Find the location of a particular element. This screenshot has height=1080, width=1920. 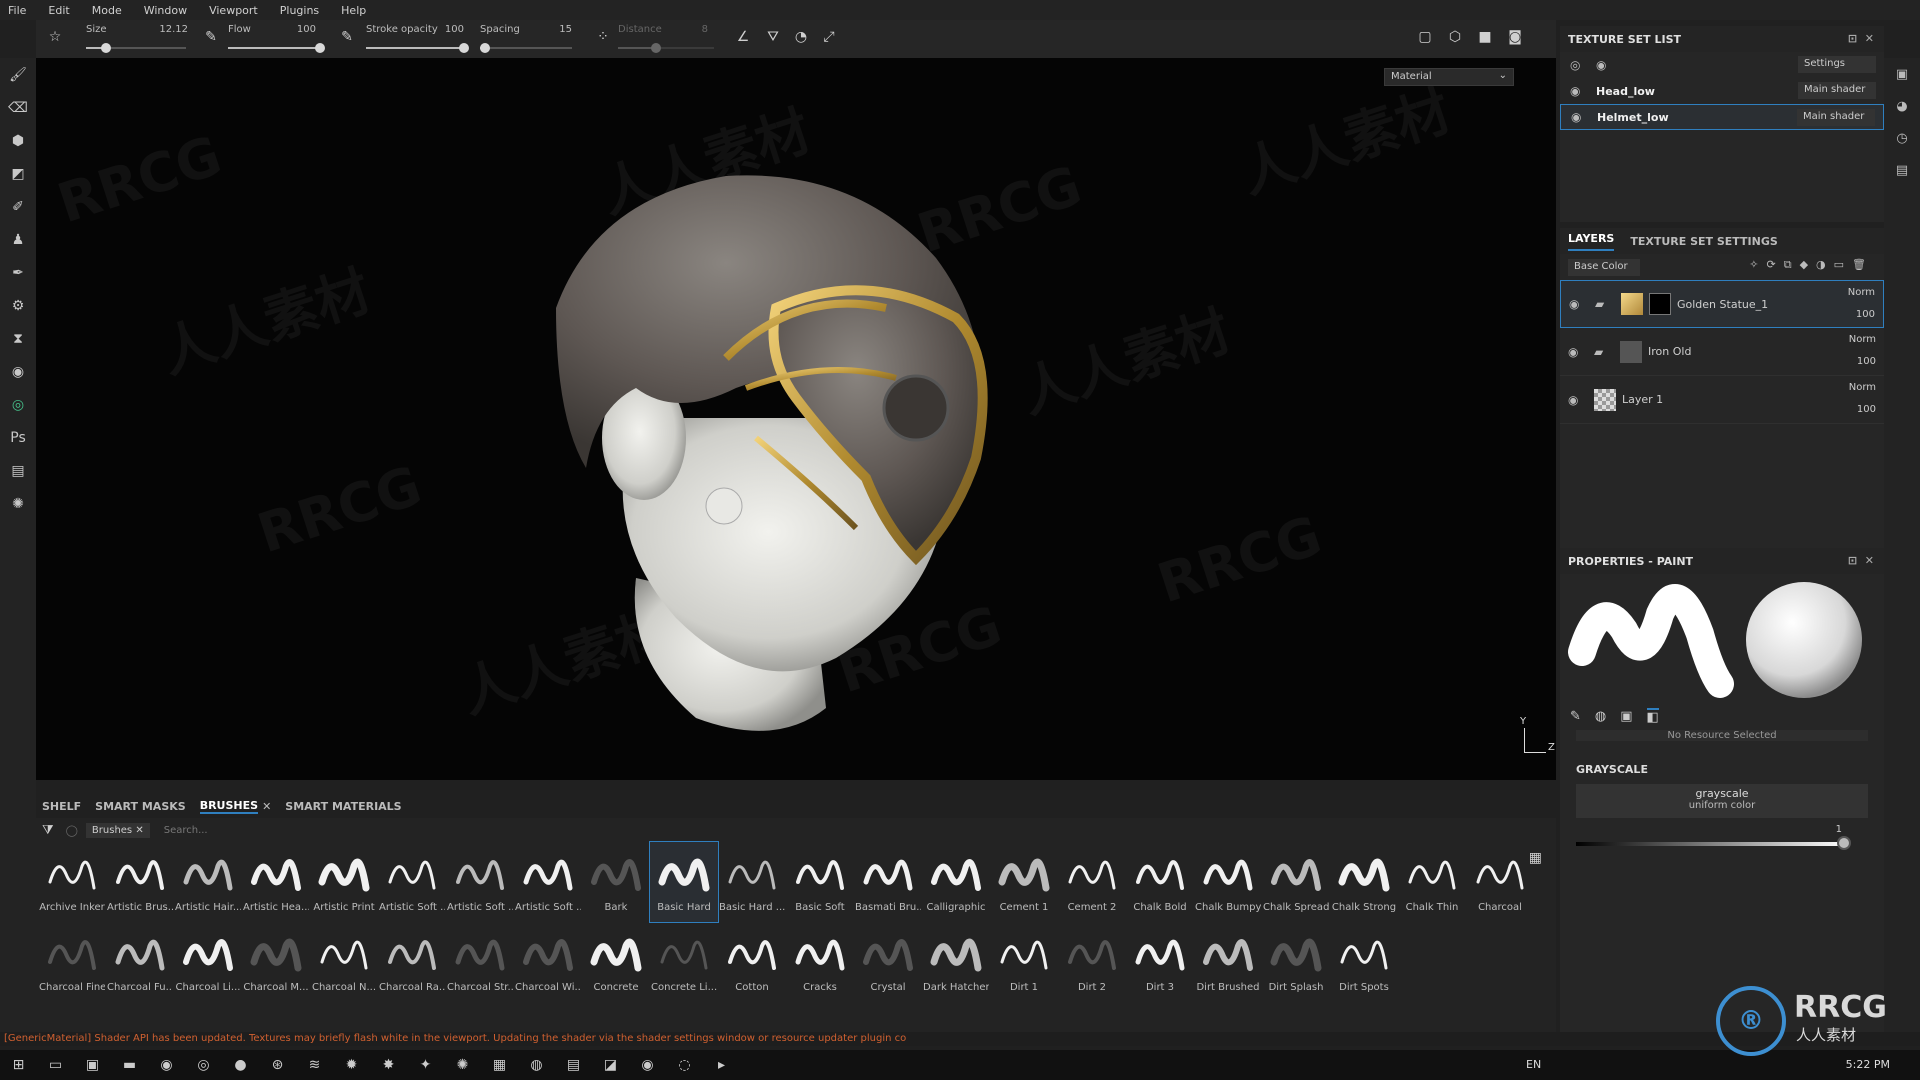

app-icon: ▦ is located at coordinates (499, 1065).